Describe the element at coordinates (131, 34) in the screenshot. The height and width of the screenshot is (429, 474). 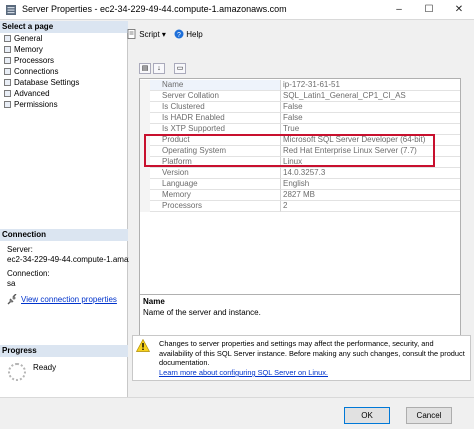
I see `script-icon` at that location.